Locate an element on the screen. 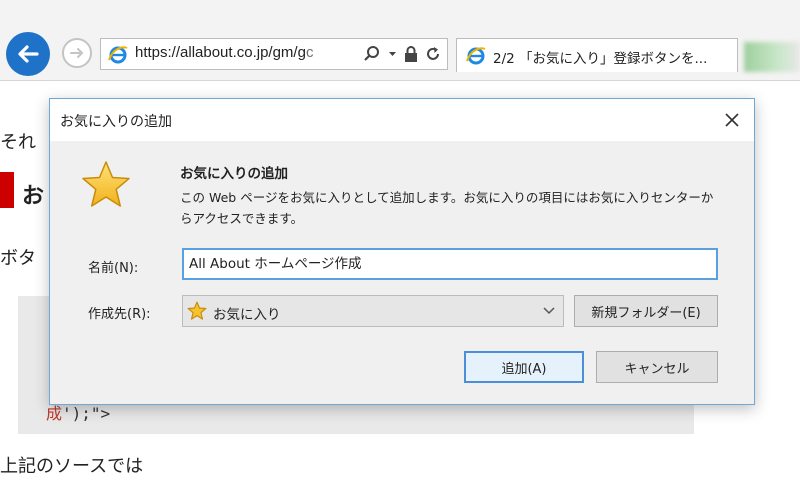  heading-accent-bar is located at coordinates (7, 190).